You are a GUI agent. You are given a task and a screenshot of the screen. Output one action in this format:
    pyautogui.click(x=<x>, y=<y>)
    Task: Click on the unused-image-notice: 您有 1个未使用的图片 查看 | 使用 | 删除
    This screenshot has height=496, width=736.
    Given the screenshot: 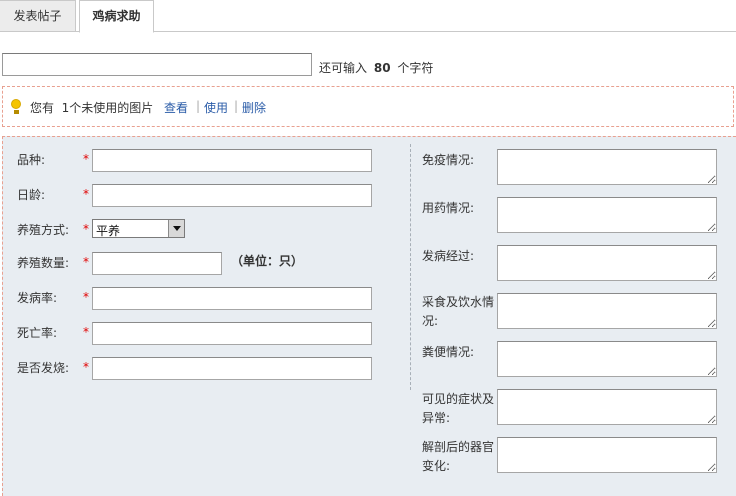 What is the action you would take?
    pyautogui.click(x=368, y=106)
    